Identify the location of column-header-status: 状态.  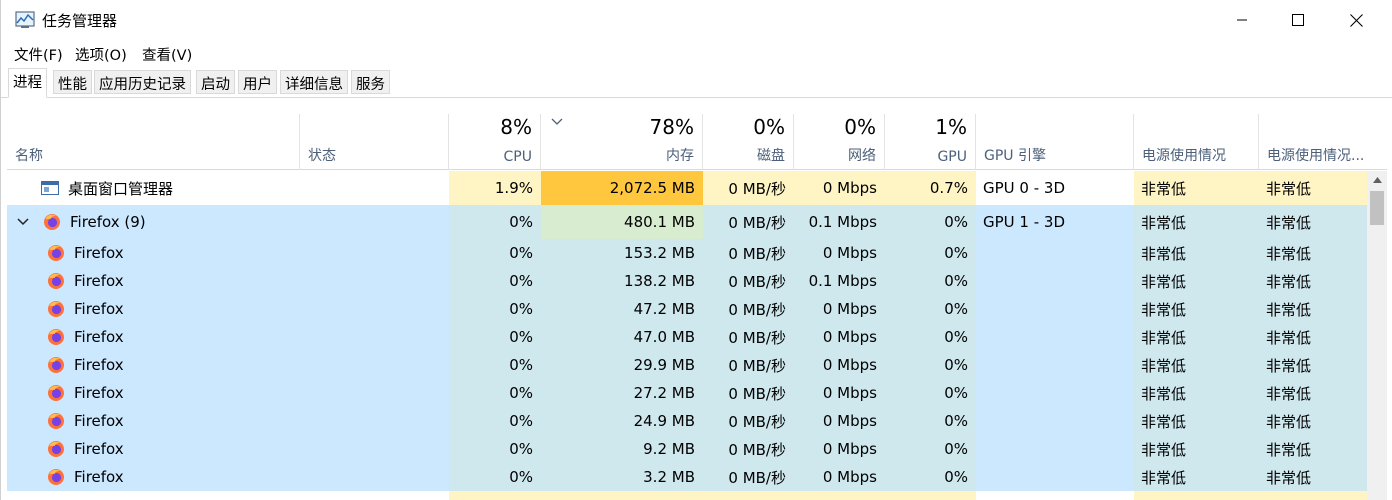
(374, 142).